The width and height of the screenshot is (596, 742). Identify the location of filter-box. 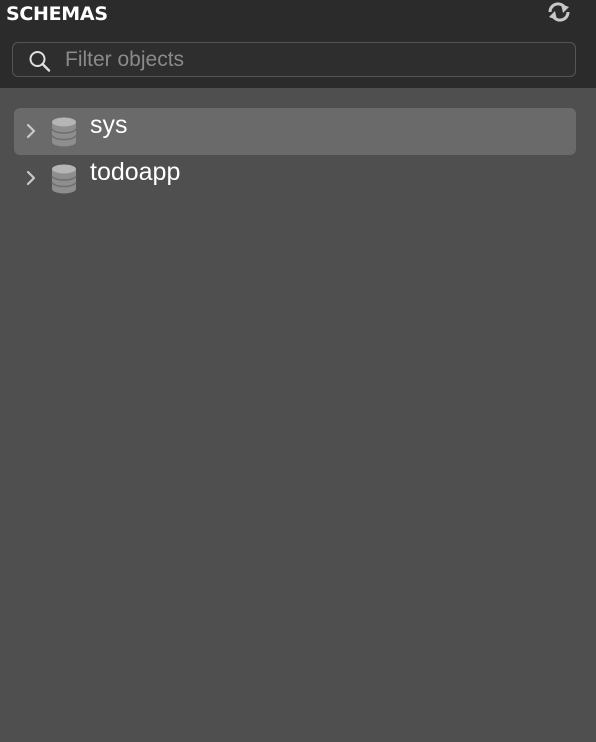
(294, 59).